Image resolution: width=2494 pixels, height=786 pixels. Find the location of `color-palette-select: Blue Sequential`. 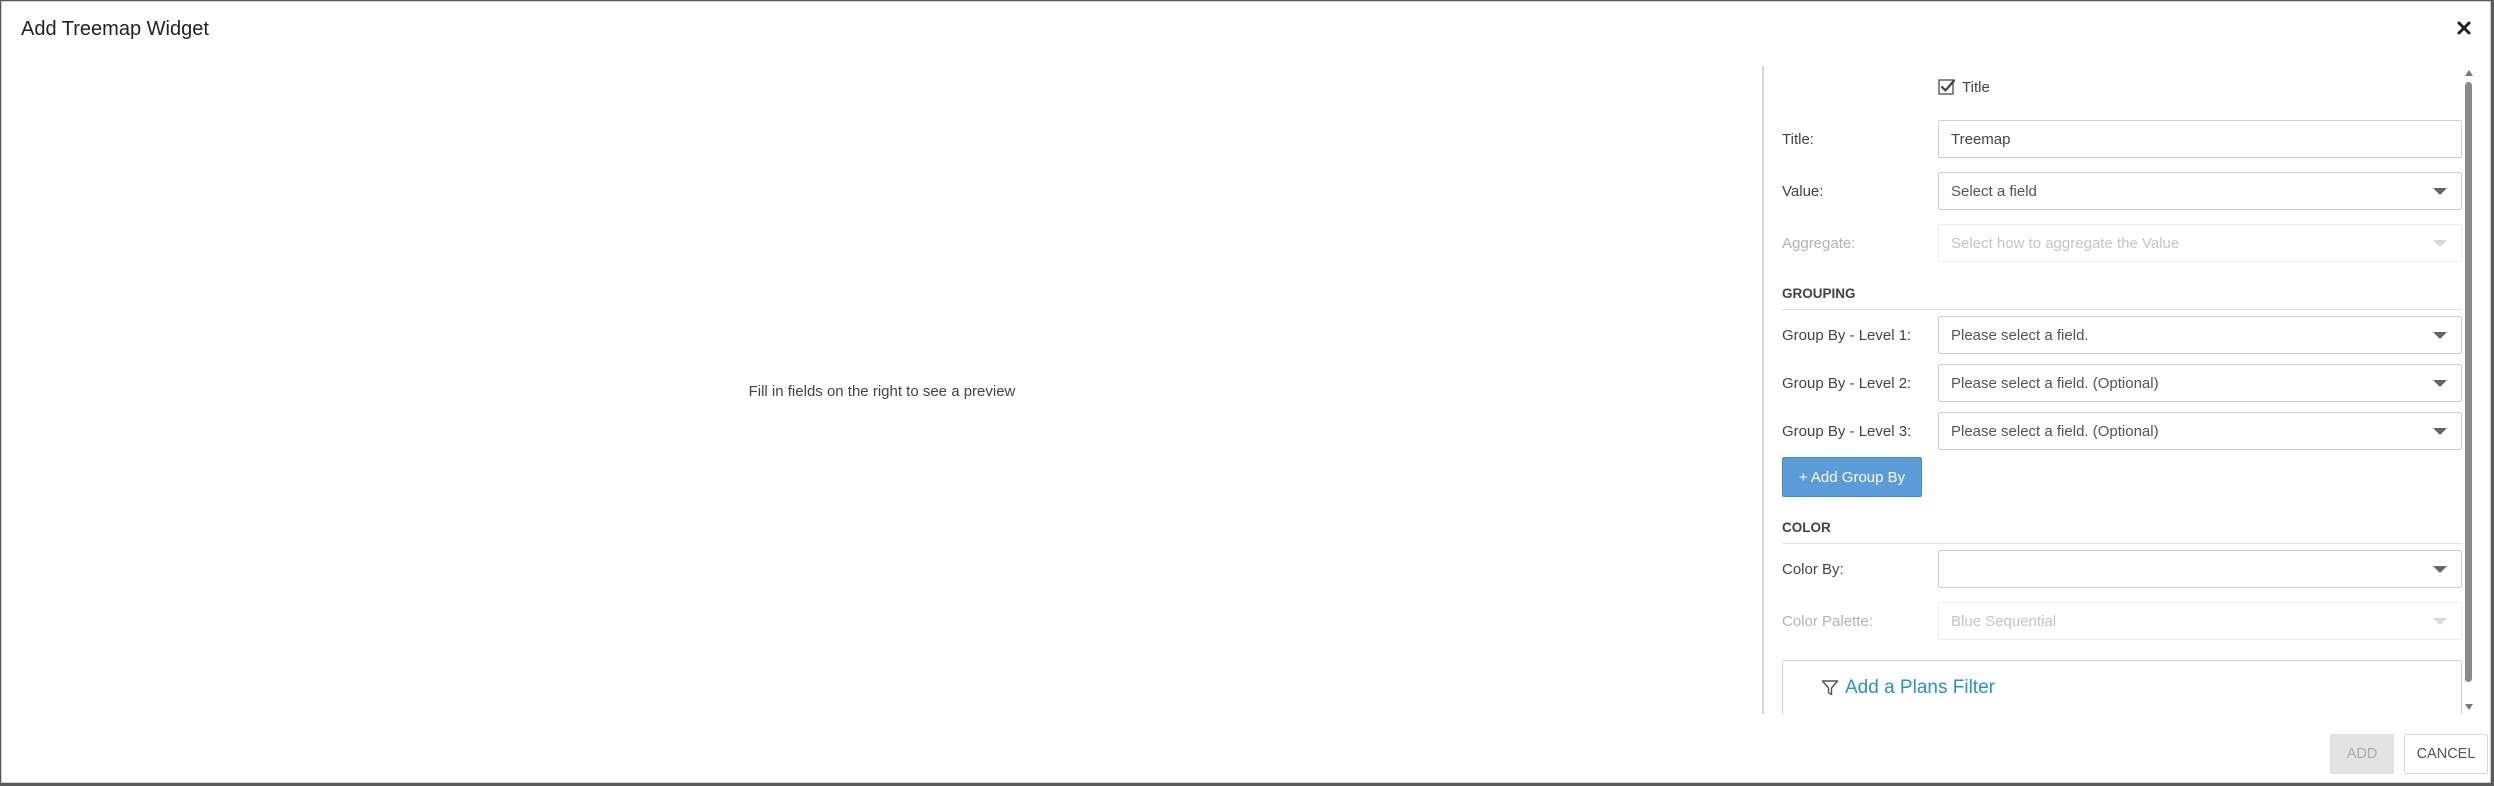

color-palette-select: Blue Sequential is located at coordinates (2200, 621).